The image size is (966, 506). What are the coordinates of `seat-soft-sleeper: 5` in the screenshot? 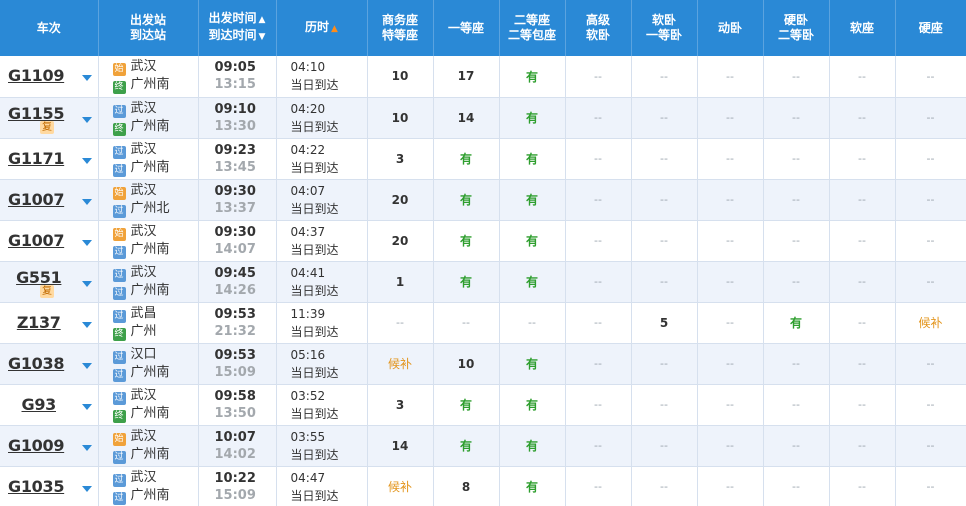 It's located at (664, 323).